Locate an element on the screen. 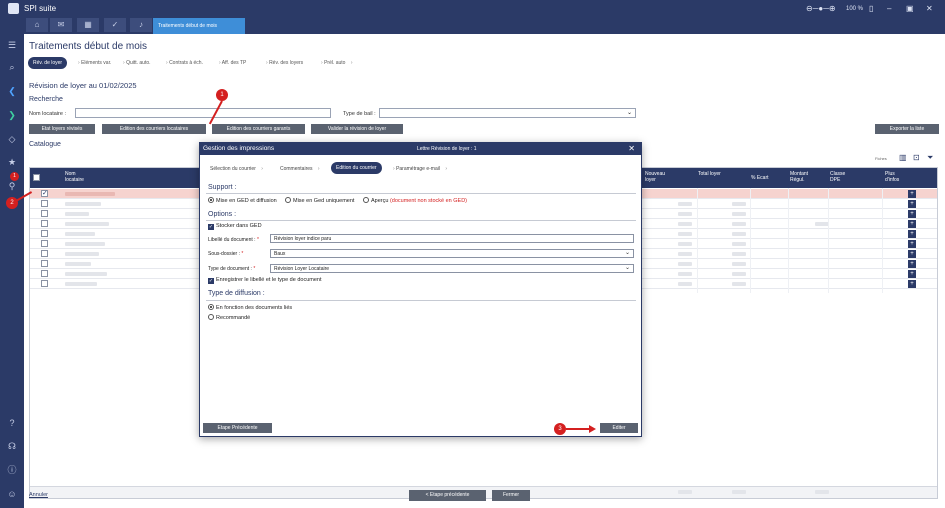 The height and width of the screenshot is (508, 945). col-plus: Plus d'infos is located at coordinates (896, 177).